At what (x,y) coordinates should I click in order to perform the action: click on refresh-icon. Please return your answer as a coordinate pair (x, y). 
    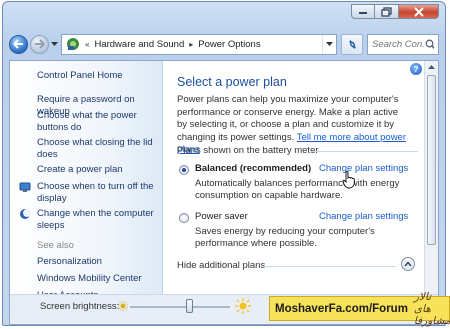
    Looking at the image, I should click on (352, 44).